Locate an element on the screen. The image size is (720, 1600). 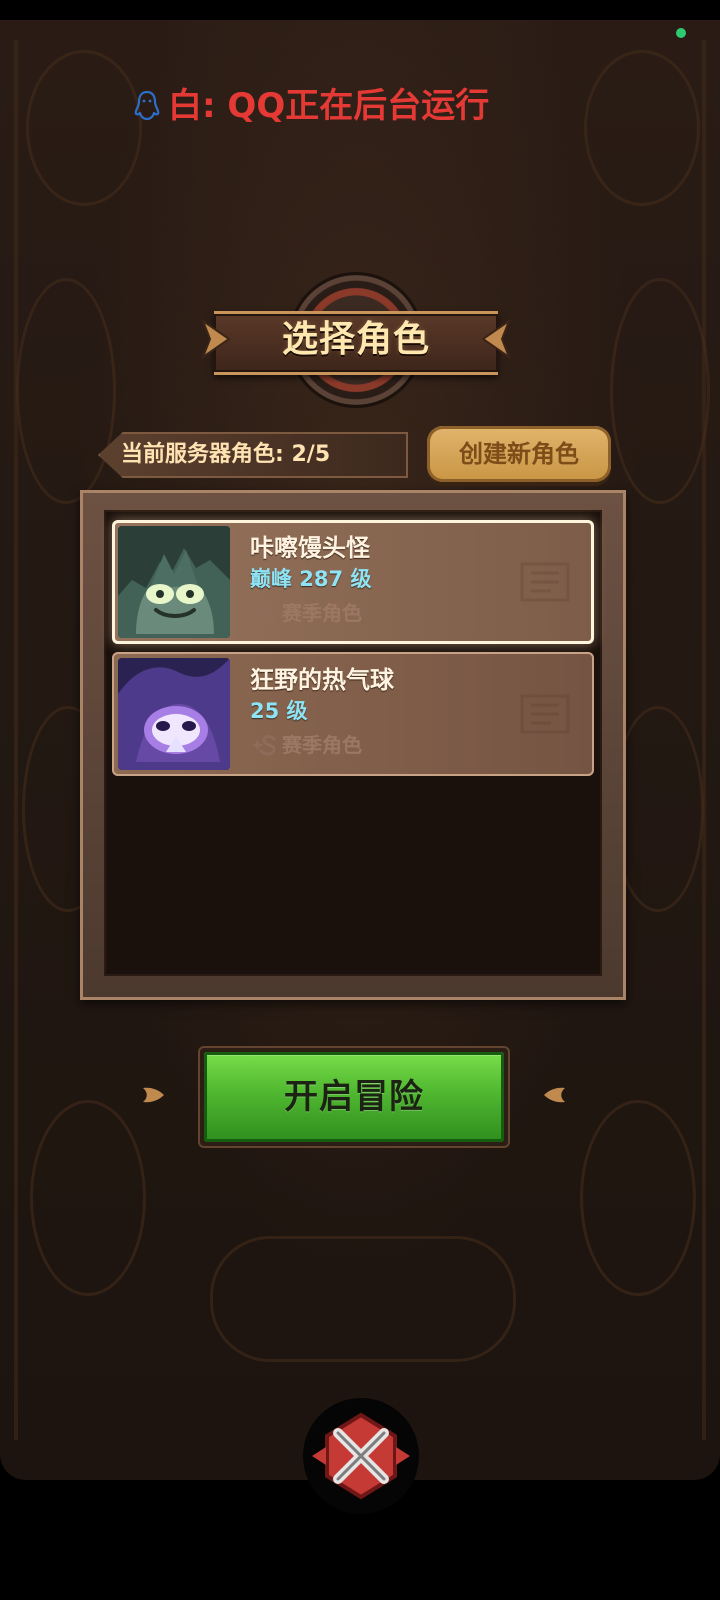
character-card-2: 狂野的热气球 25 级 赛季角色 is located at coordinates (353, 714).